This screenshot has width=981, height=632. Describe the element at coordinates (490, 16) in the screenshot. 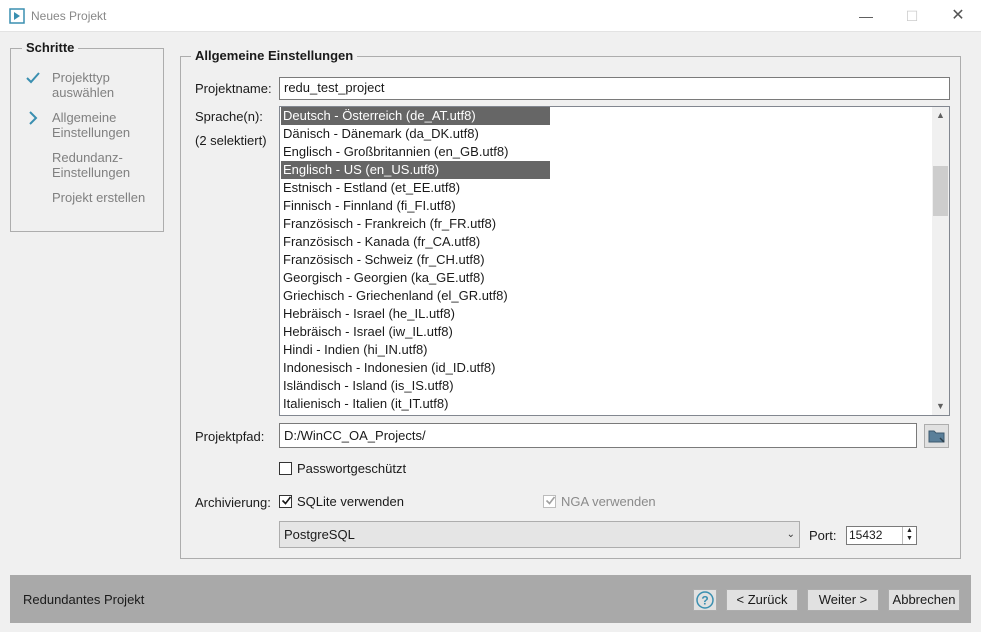

I see `title-bar: Neues Projekt — ☐ ✕` at that location.